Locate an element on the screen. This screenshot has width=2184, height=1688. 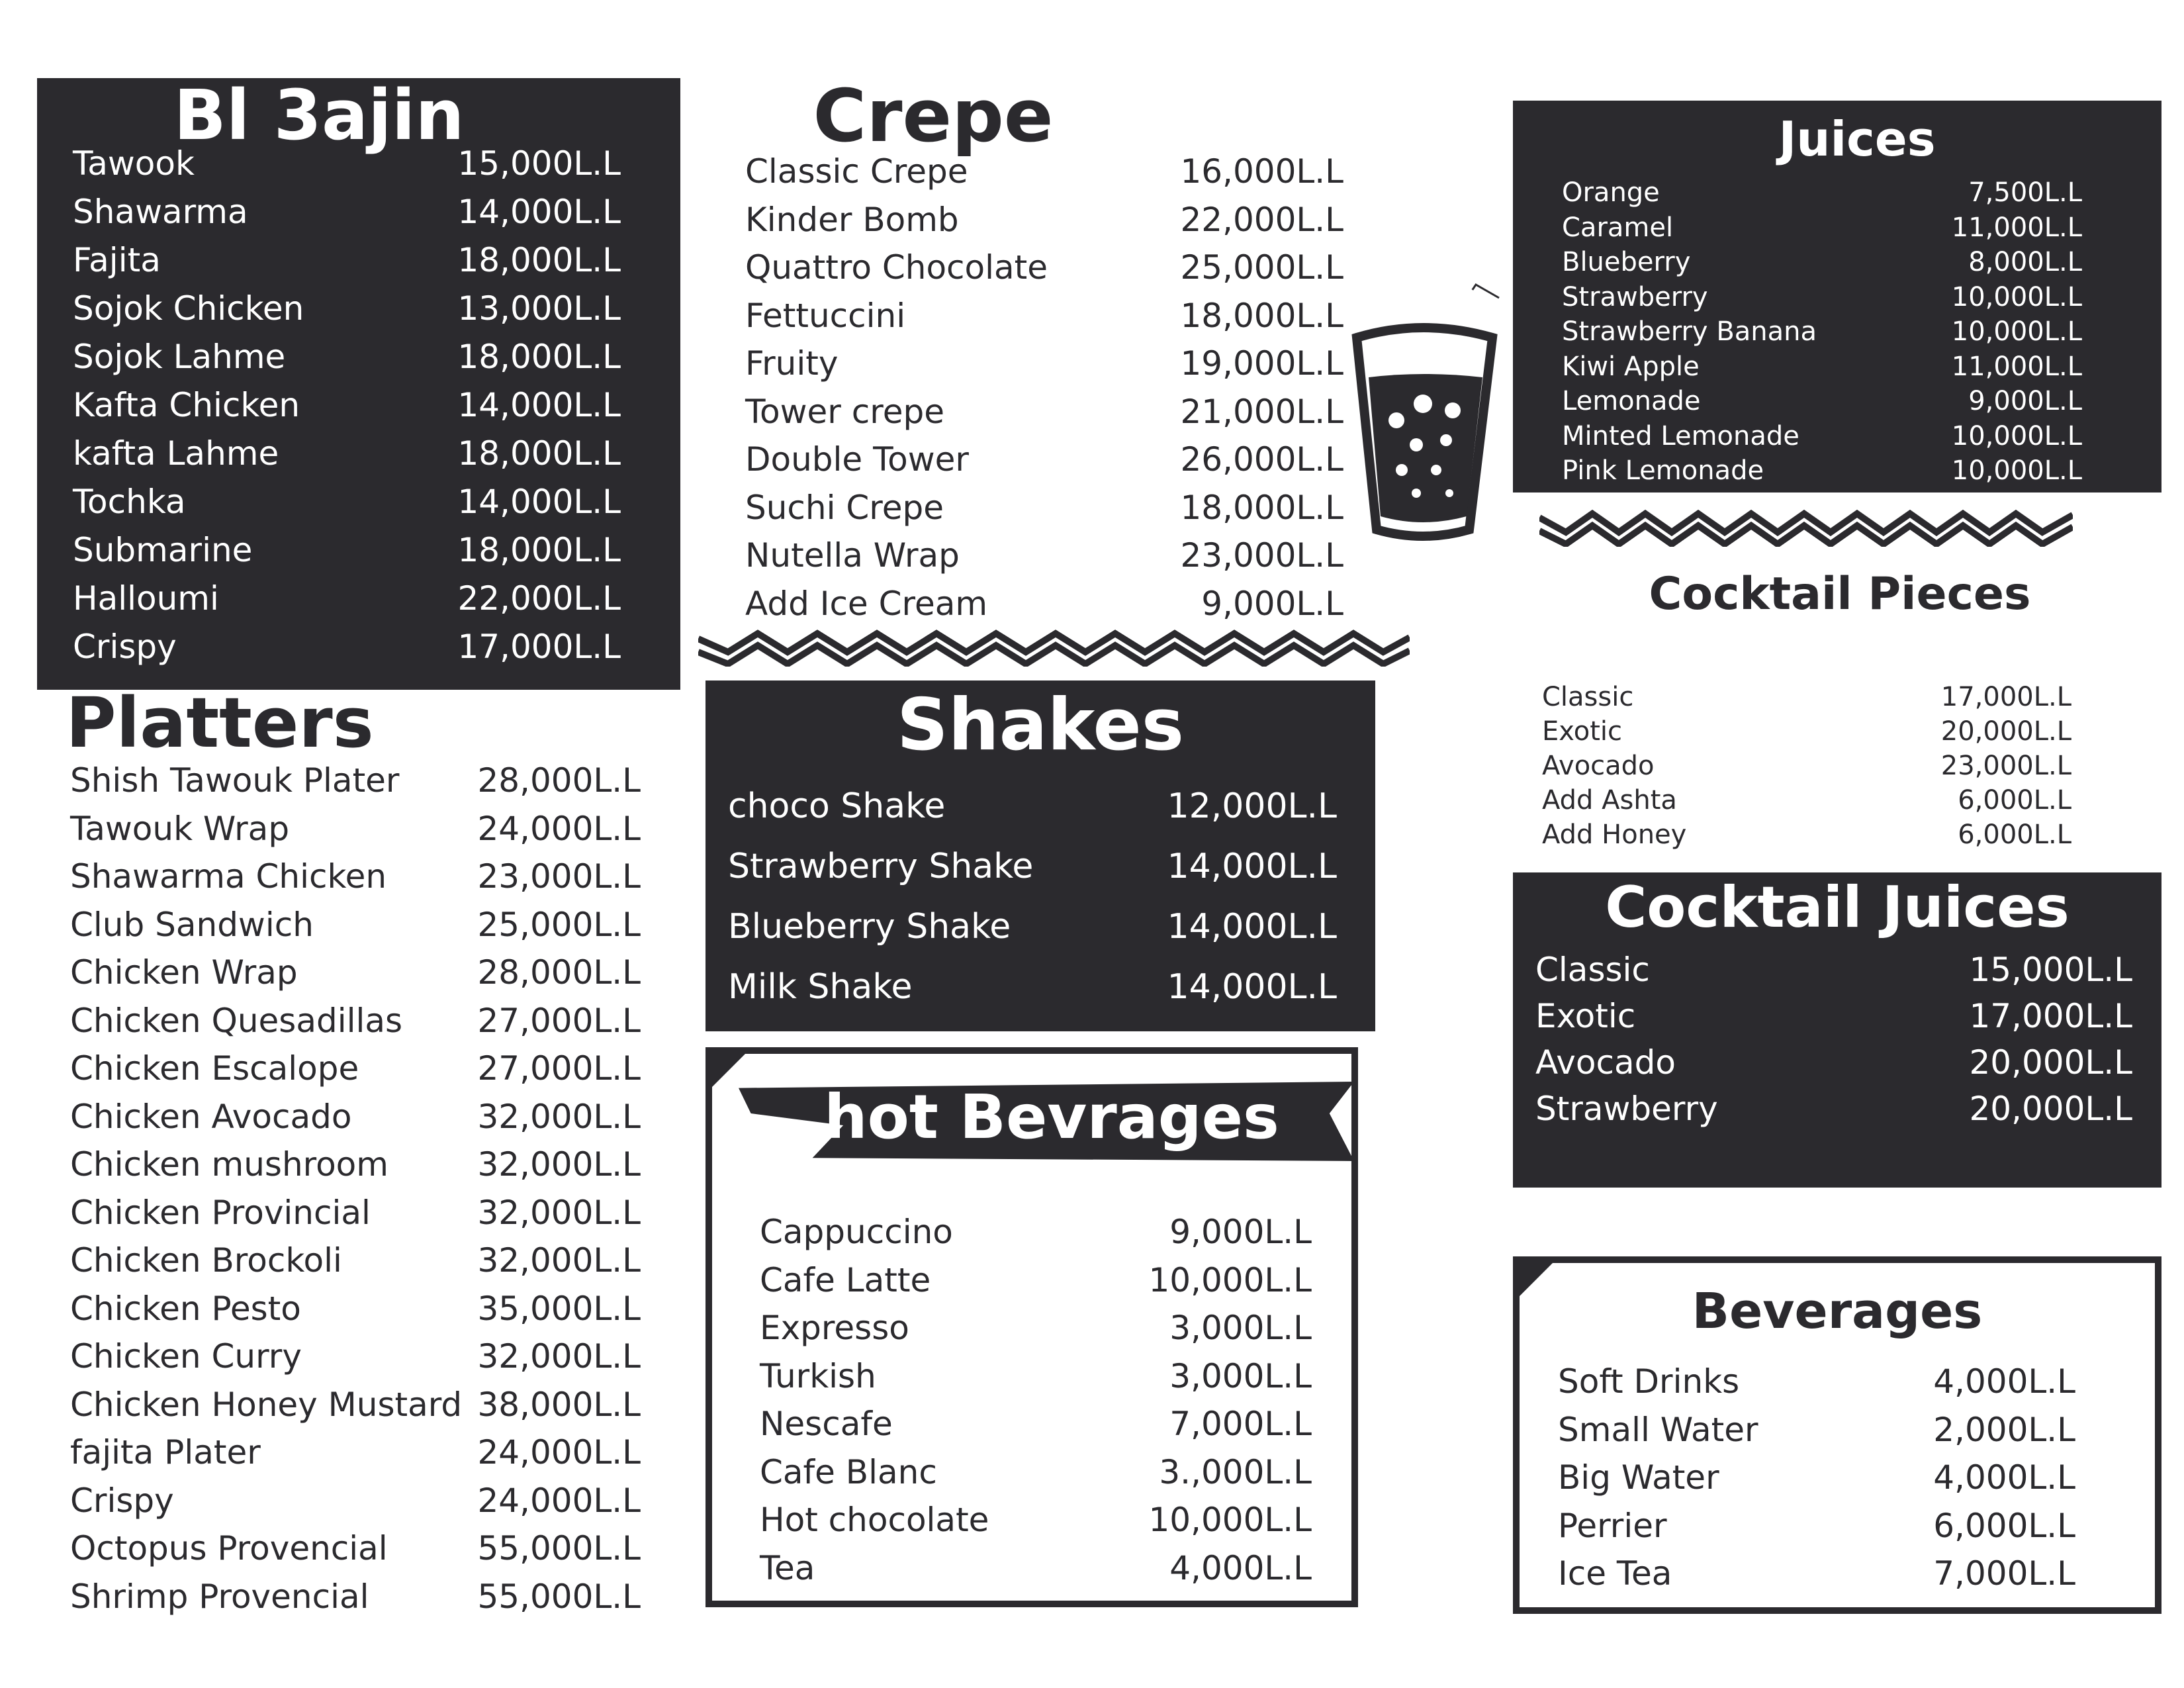
menu-item: Orange 7,500L.L is located at coordinates (1822, 192).